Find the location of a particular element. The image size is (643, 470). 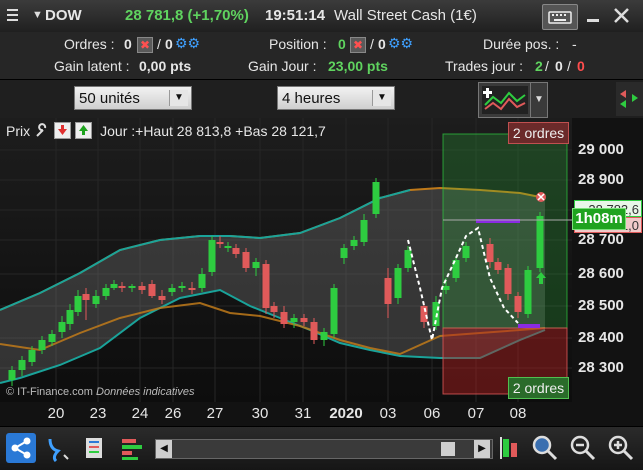

minimize-icon is located at coordinates (594, 16).